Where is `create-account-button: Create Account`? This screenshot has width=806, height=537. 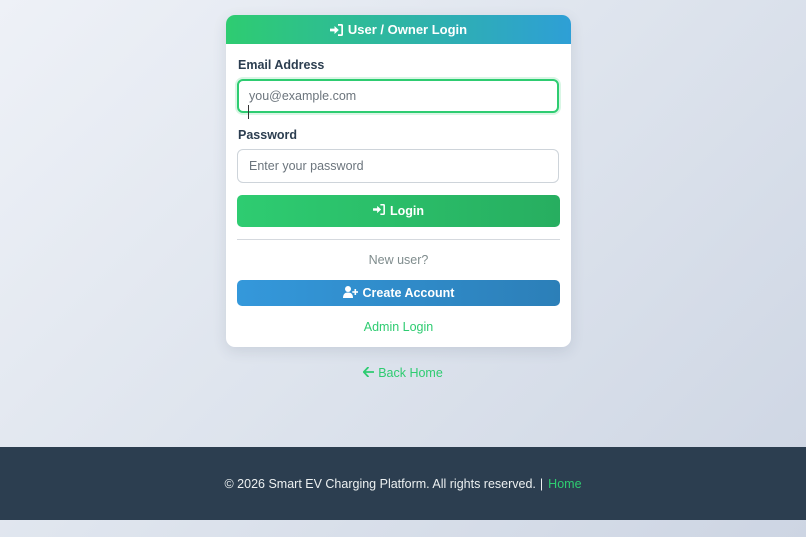 create-account-button: Create Account is located at coordinates (398, 293).